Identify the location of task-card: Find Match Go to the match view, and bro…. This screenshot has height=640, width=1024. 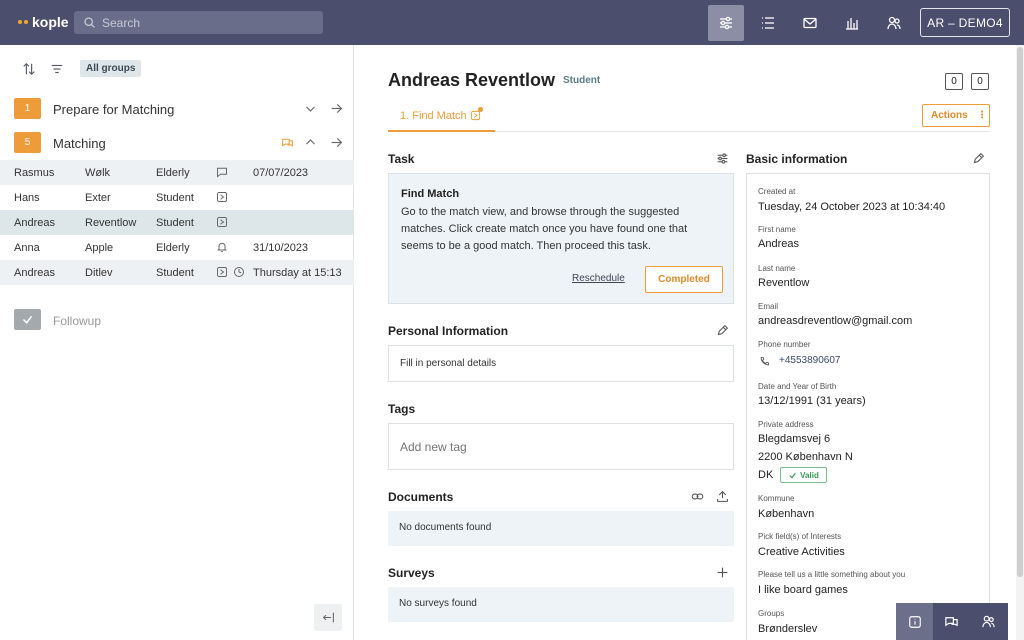
(561, 238).